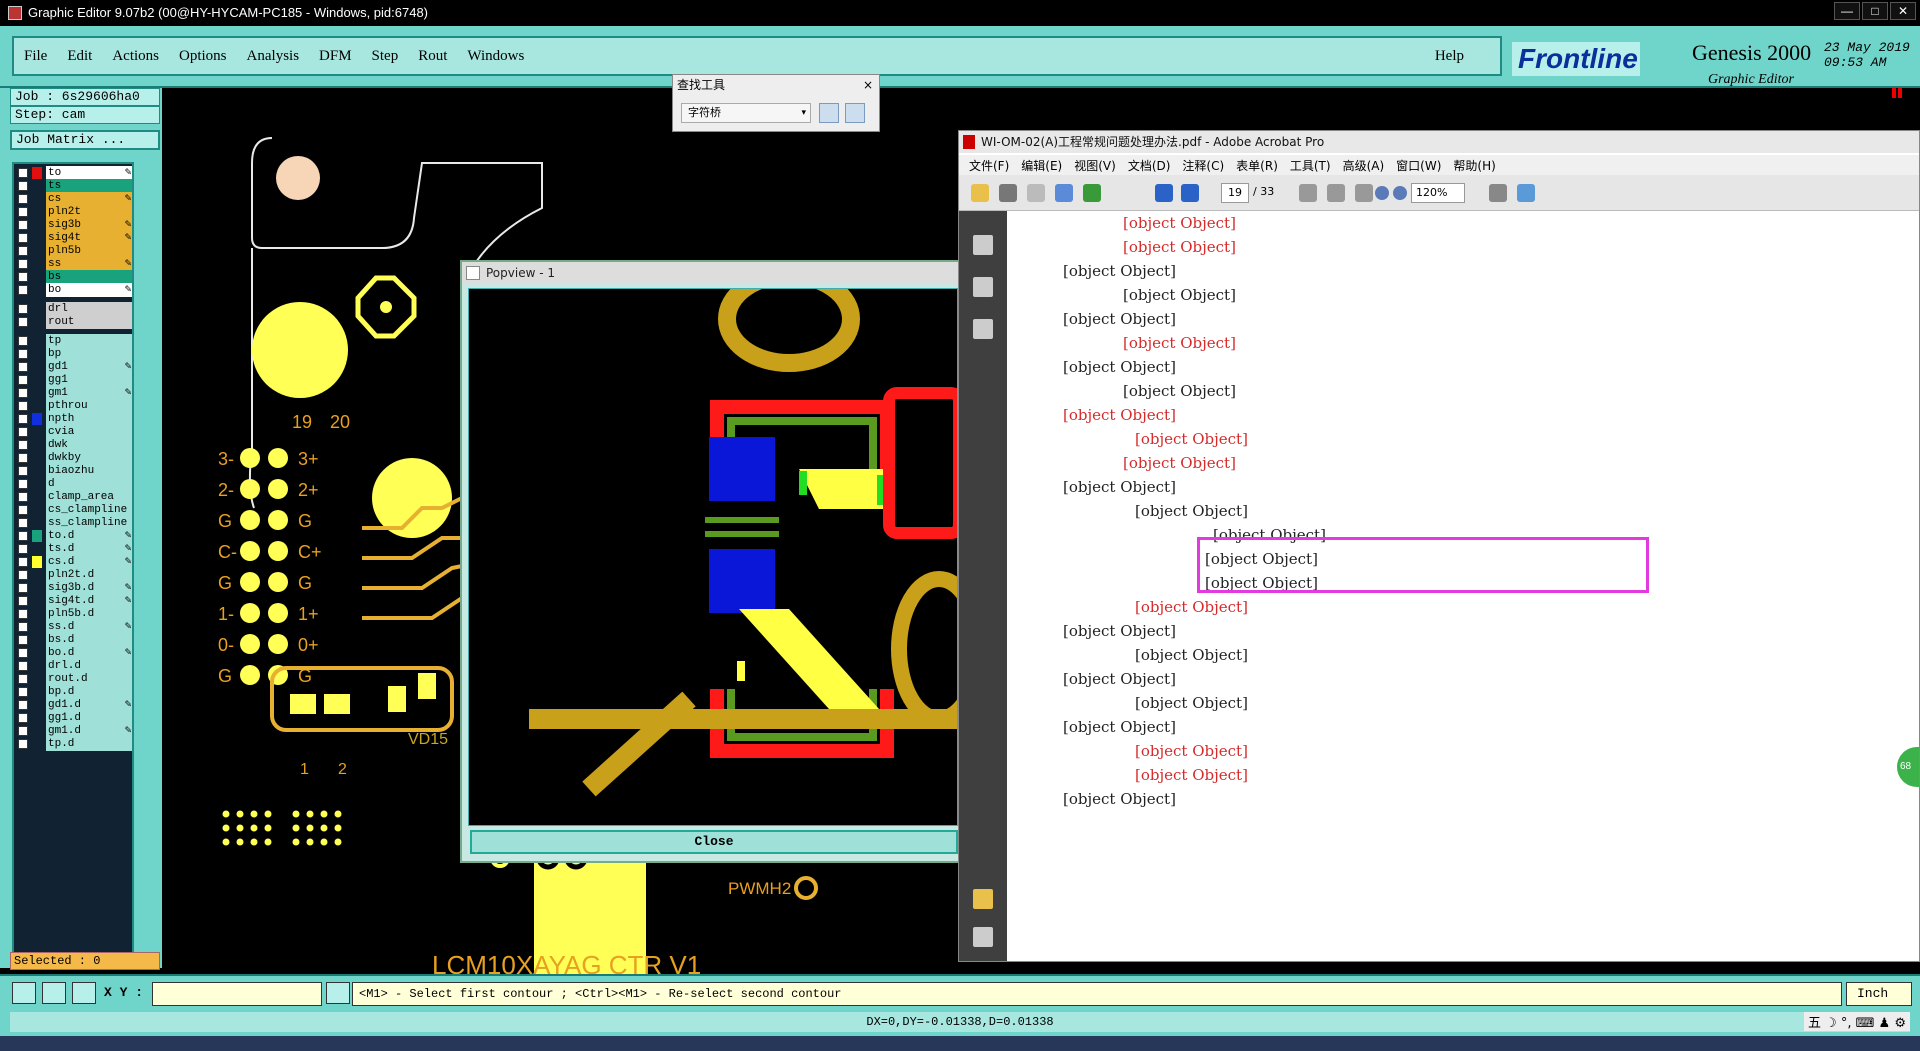 Image resolution: width=1920 pixels, height=1051 pixels. Describe the element at coordinates (89, 251) in the screenshot. I see `layer-name: pln5b` at that location.